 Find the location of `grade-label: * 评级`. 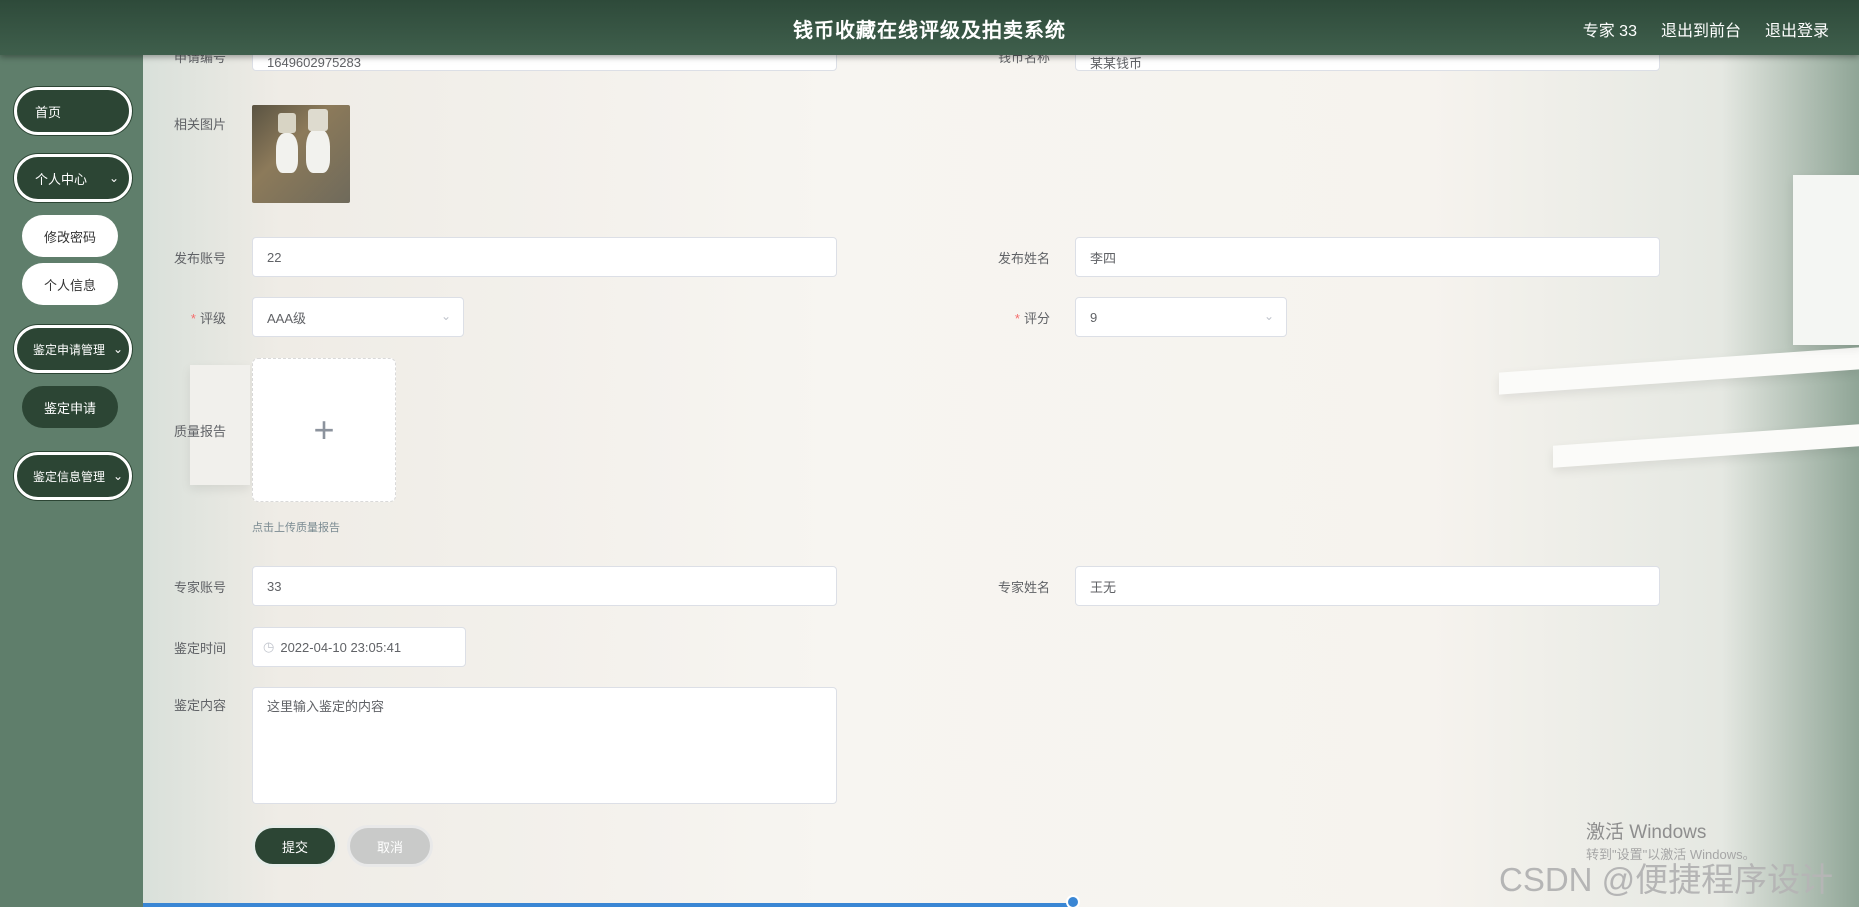

grade-label: * 评级 is located at coordinates (195, 317).